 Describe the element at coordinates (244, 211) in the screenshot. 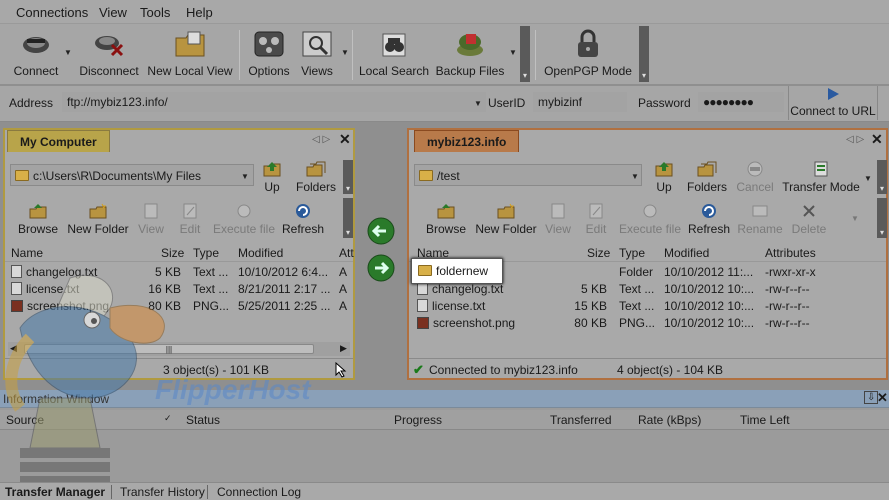

I see `execute-icon` at that location.